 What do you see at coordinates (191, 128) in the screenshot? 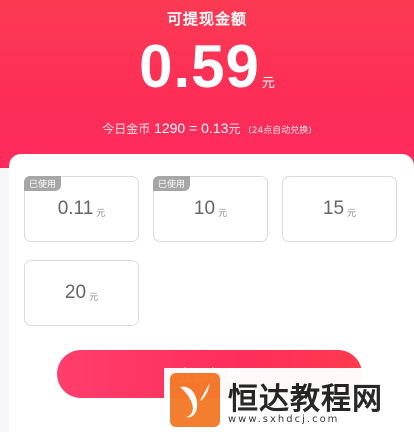
I see `rate-value: 1290 = 0.13` at bounding box center [191, 128].